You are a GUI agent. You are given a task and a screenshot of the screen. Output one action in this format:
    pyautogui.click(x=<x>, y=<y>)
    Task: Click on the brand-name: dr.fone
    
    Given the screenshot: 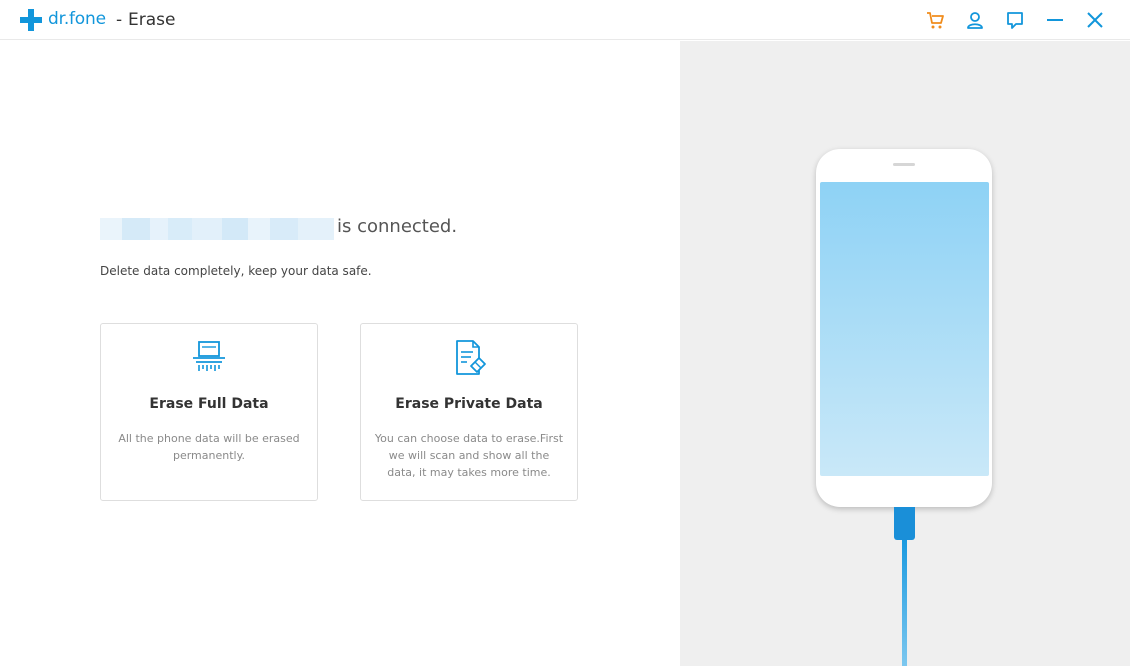 What is the action you would take?
    pyautogui.click(x=77, y=19)
    